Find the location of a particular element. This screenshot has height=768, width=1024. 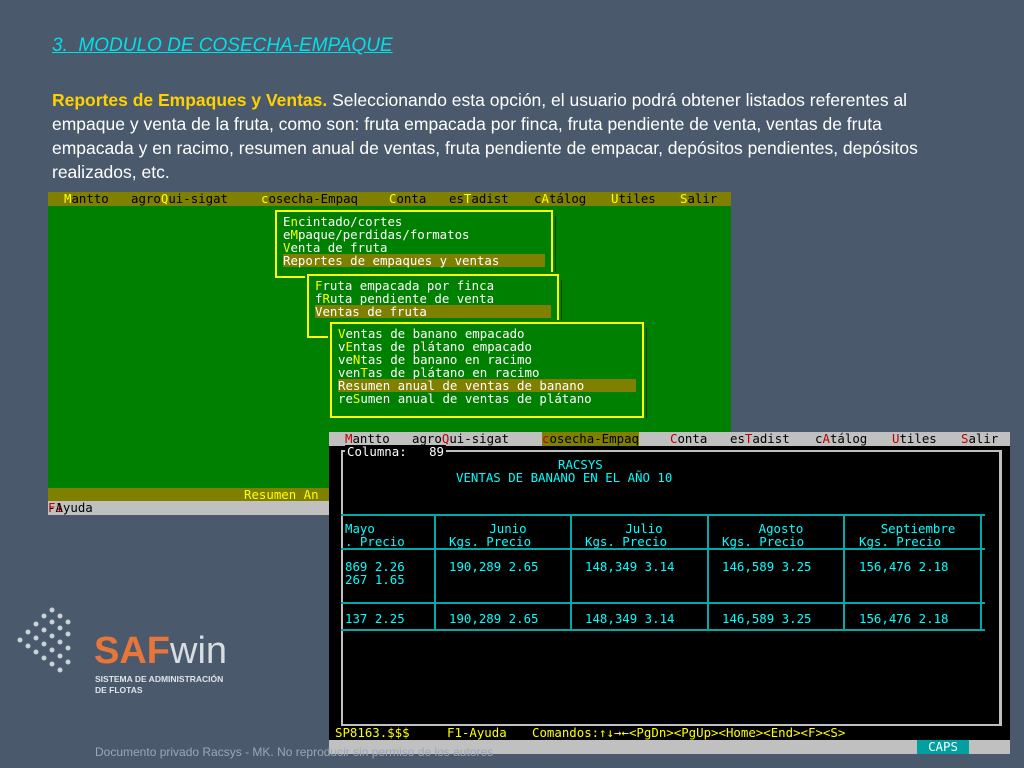

program-name: SP8163.$$$ is located at coordinates (372, 732).